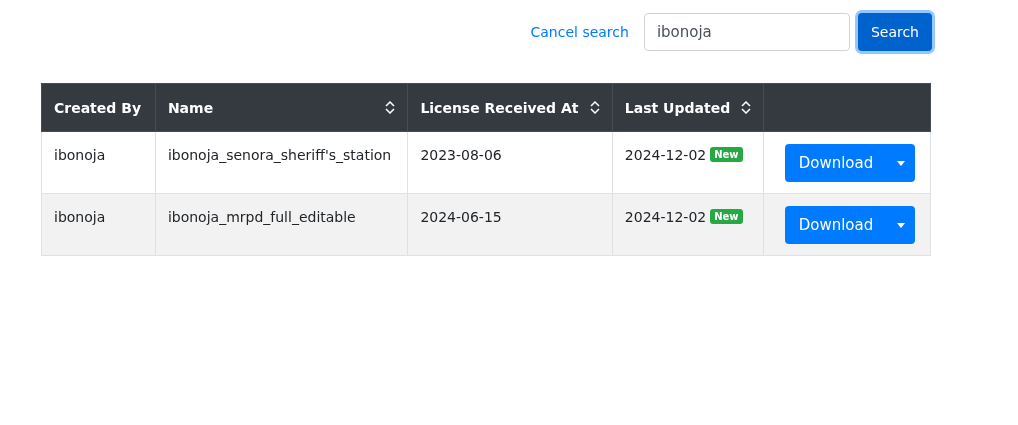 The width and height of the screenshot is (1018, 425). Describe the element at coordinates (281, 224) in the screenshot. I see `name-cell: ibonoja_mrpd_full_editable` at that location.